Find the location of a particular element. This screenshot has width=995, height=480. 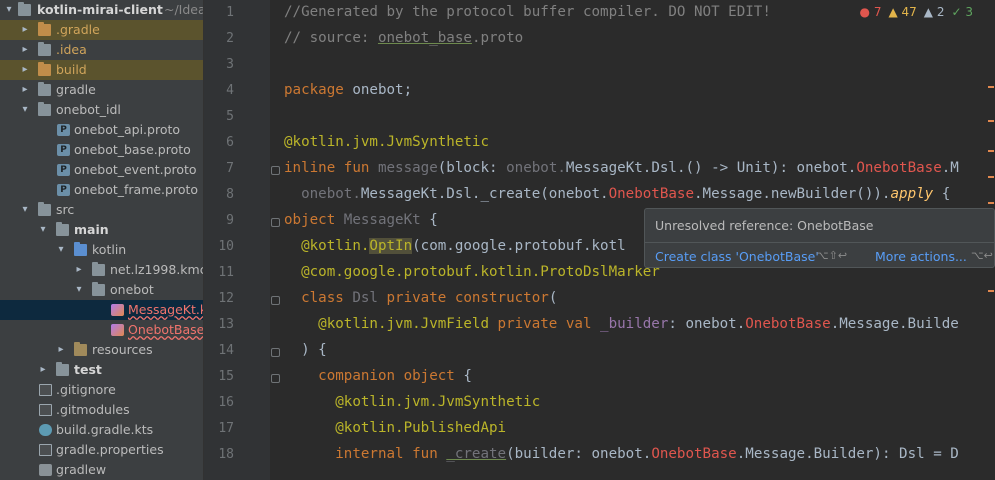

line-number: 2 is located at coordinates (230, 38).